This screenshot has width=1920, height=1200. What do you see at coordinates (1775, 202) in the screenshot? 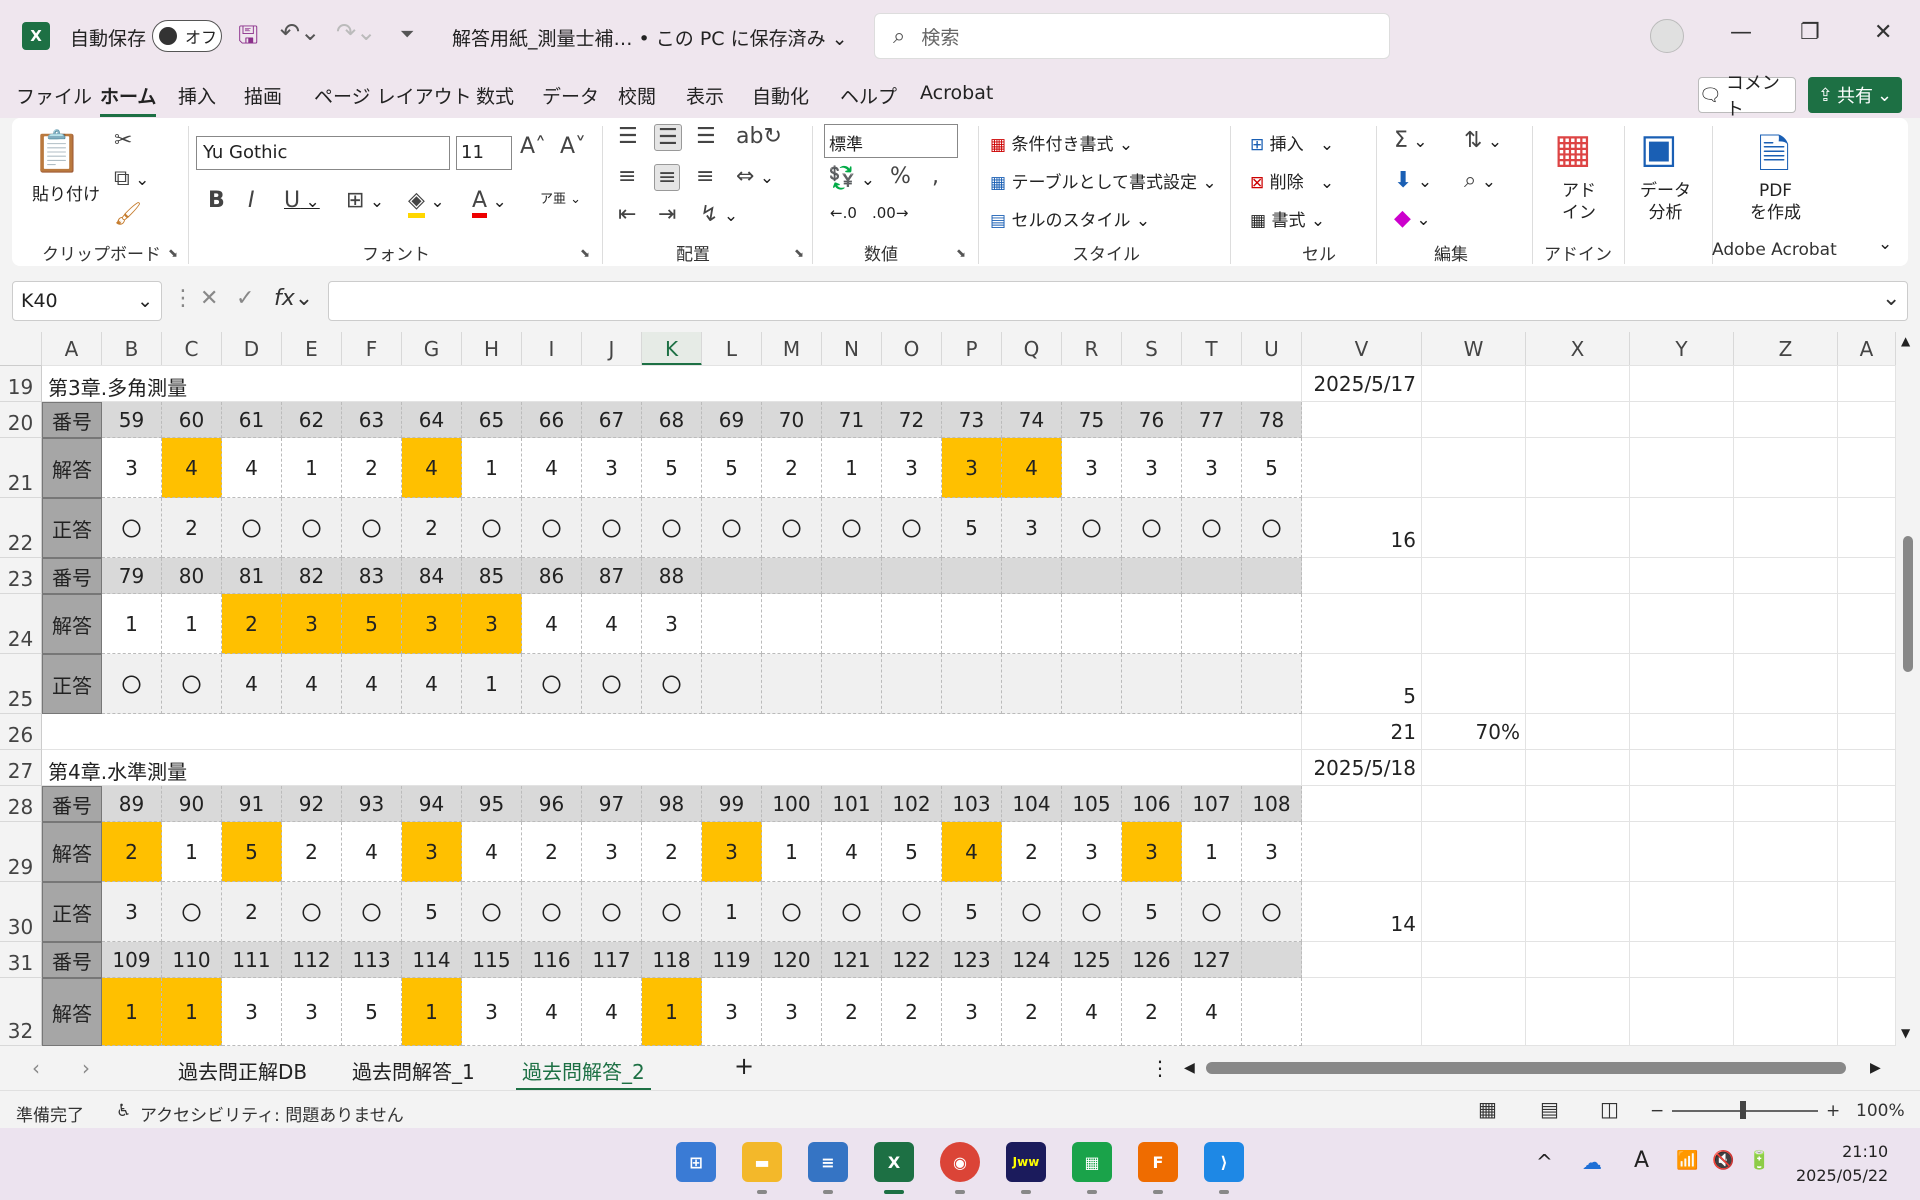
I see `create-pdf-button: PDF を作成` at bounding box center [1775, 202].